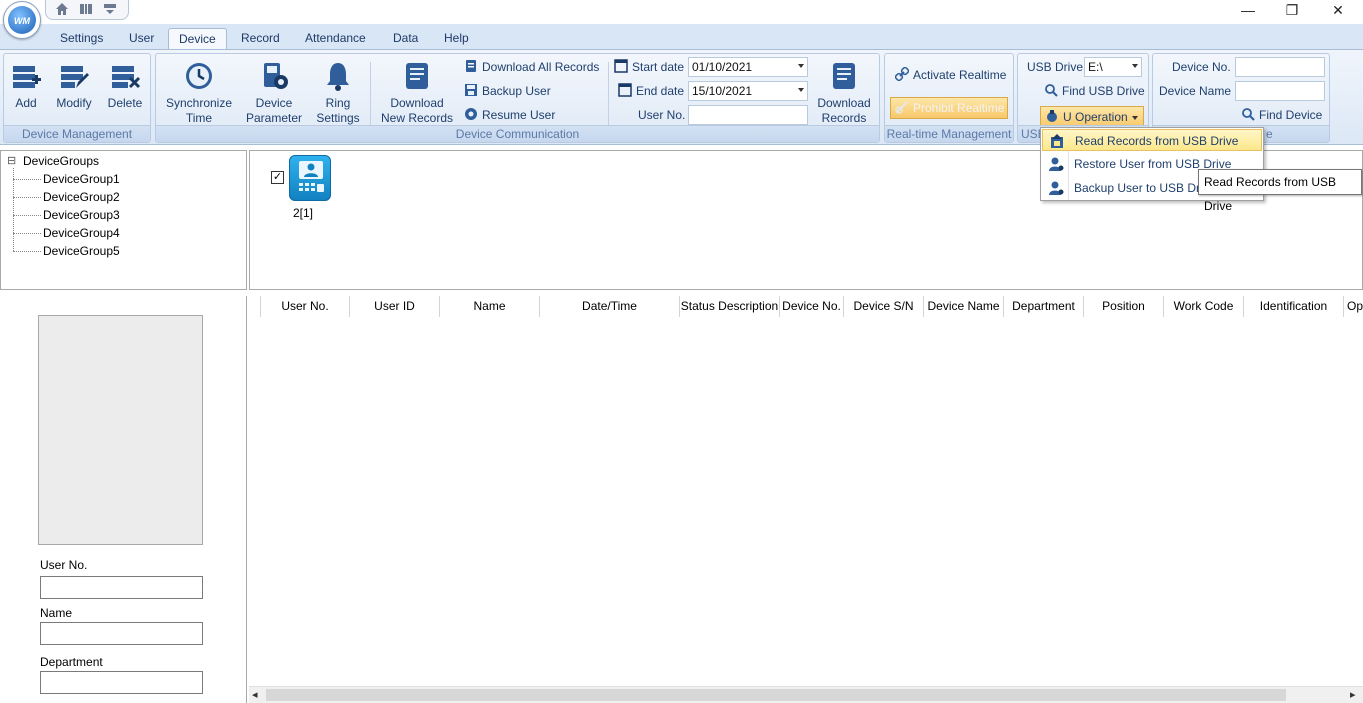 The image size is (1363, 703). Describe the element at coordinates (730, 306) in the screenshot. I see `column-header: Status Description` at that location.